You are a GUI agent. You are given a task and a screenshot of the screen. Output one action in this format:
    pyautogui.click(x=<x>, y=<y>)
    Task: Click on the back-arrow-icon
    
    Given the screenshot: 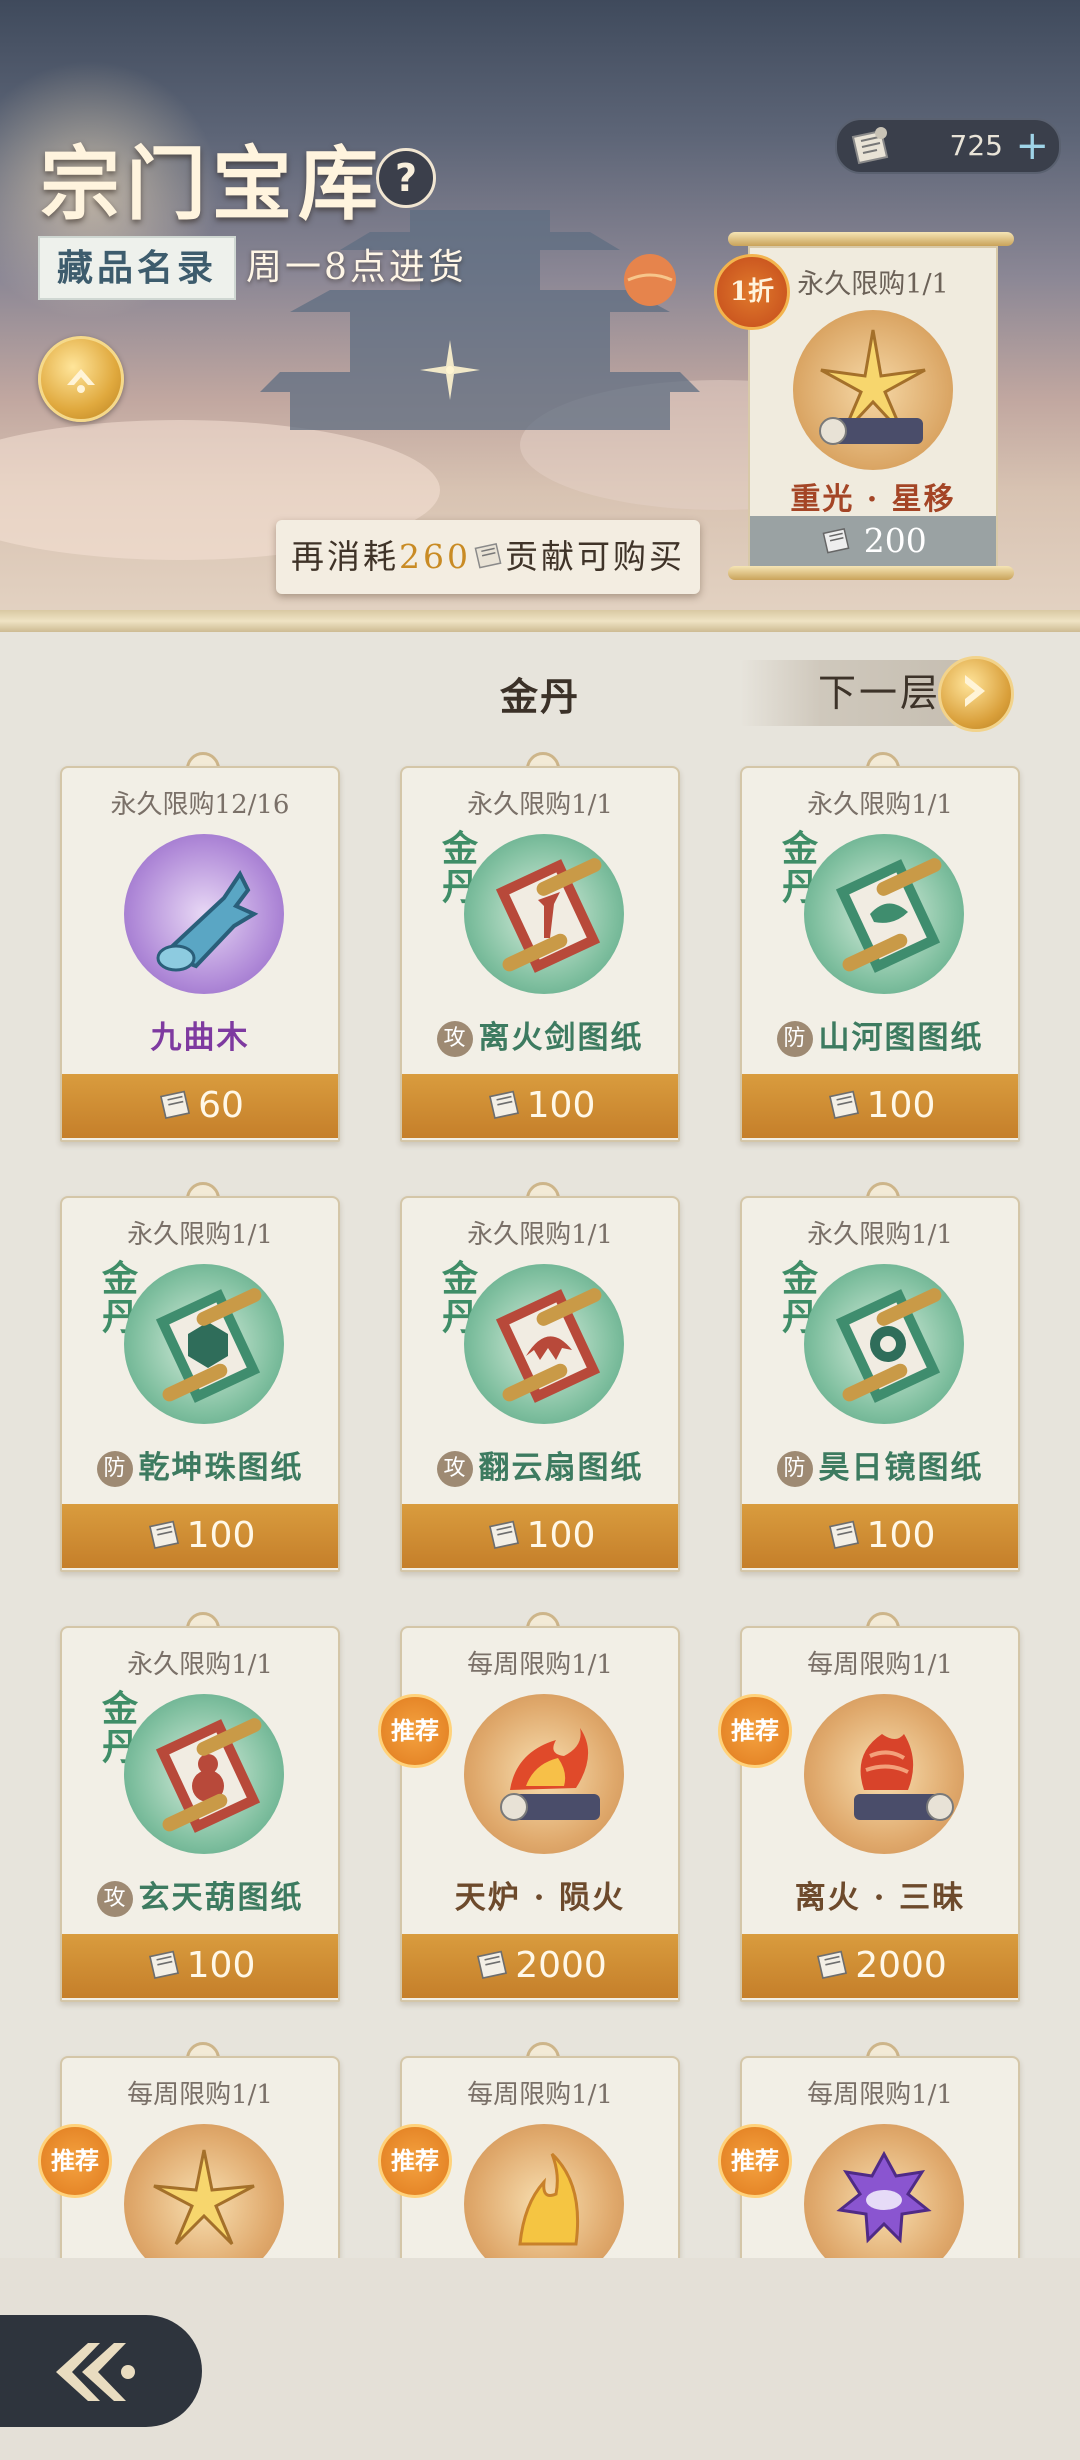 What is the action you would take?
    pyautogui.click(x=95, y=2372)
    